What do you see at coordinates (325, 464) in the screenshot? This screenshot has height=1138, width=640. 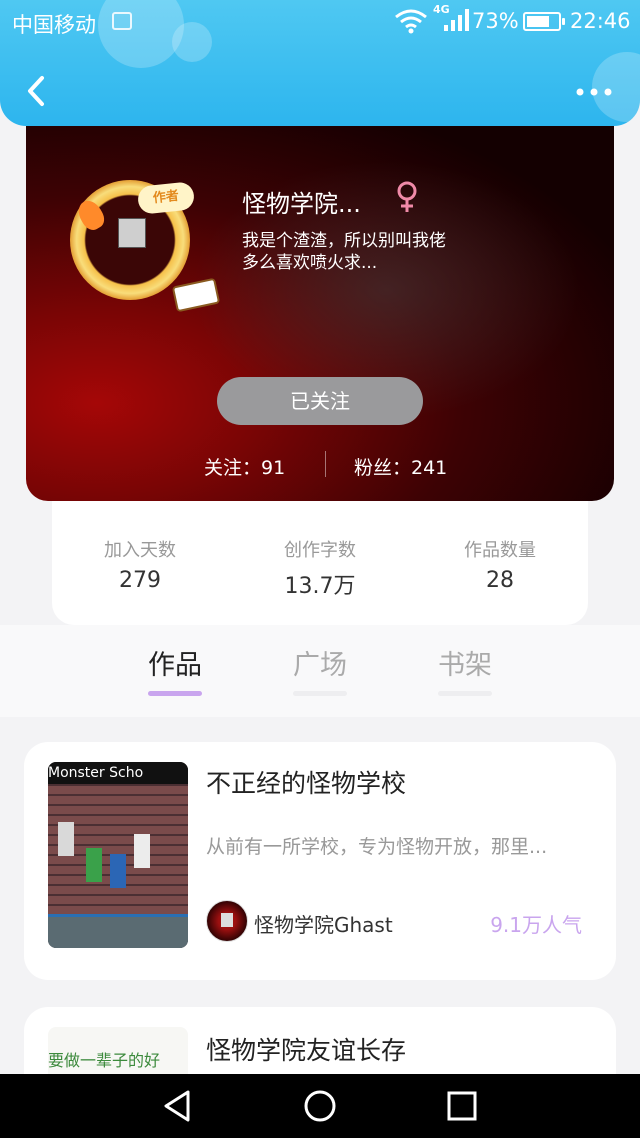 I see `divider` at bounding box center [325, 464].